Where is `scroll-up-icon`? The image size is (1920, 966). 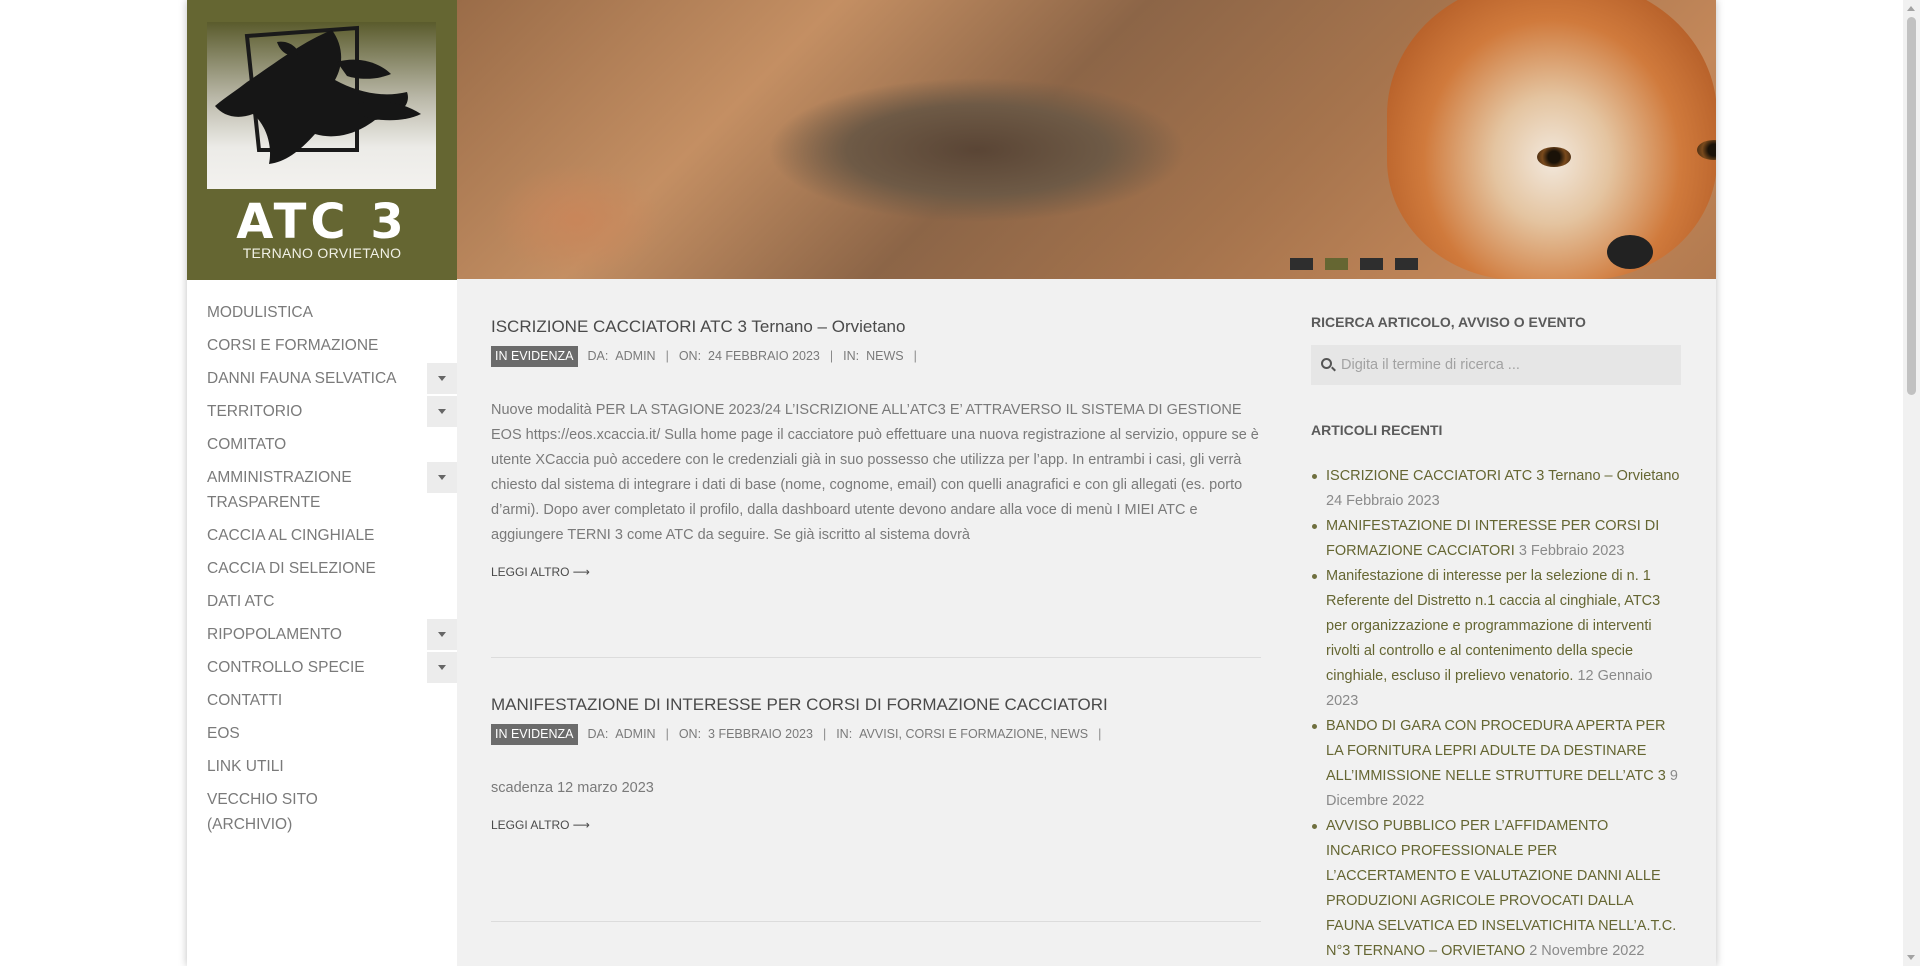 scroll-up-icon is located at coordinates (1911, 8).